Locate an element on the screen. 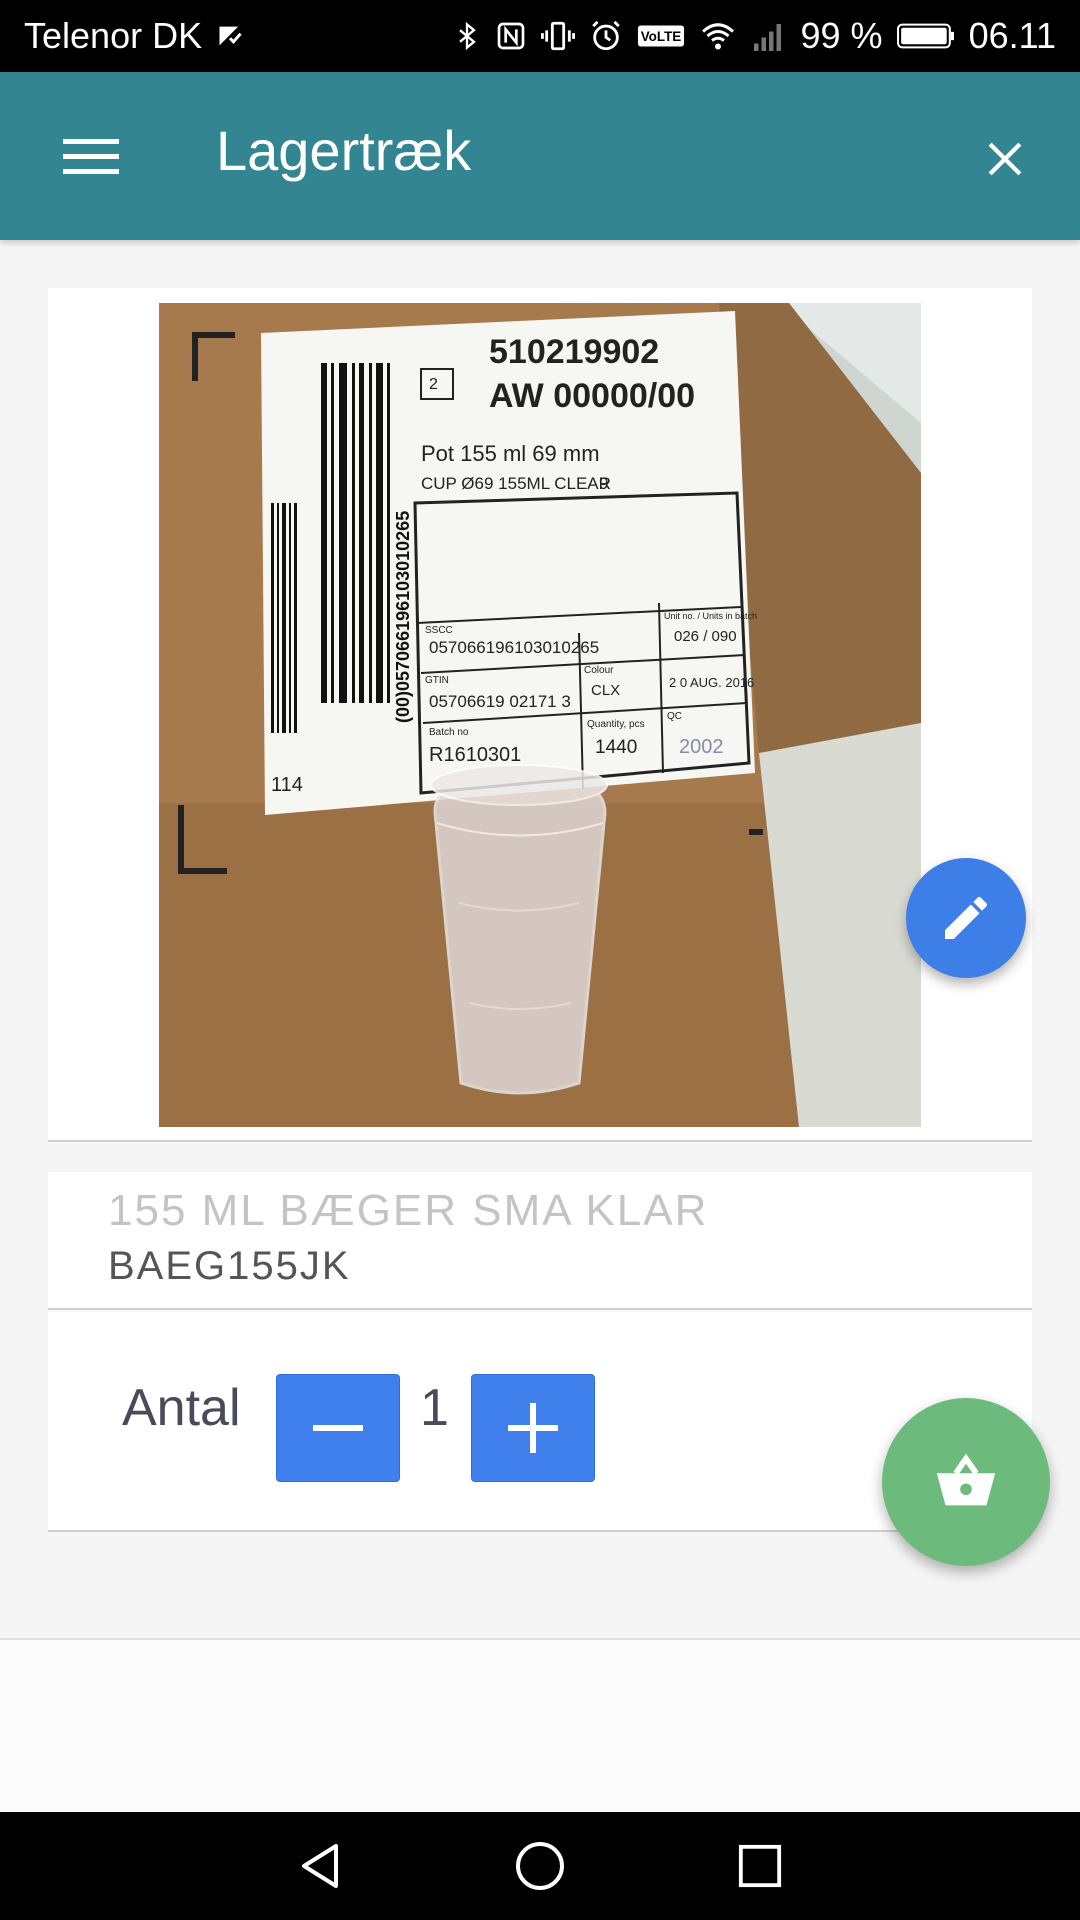 The image size is (1080, 1920). barcode-text: (00)057066196103010265 is located at coordinates (403, 617).